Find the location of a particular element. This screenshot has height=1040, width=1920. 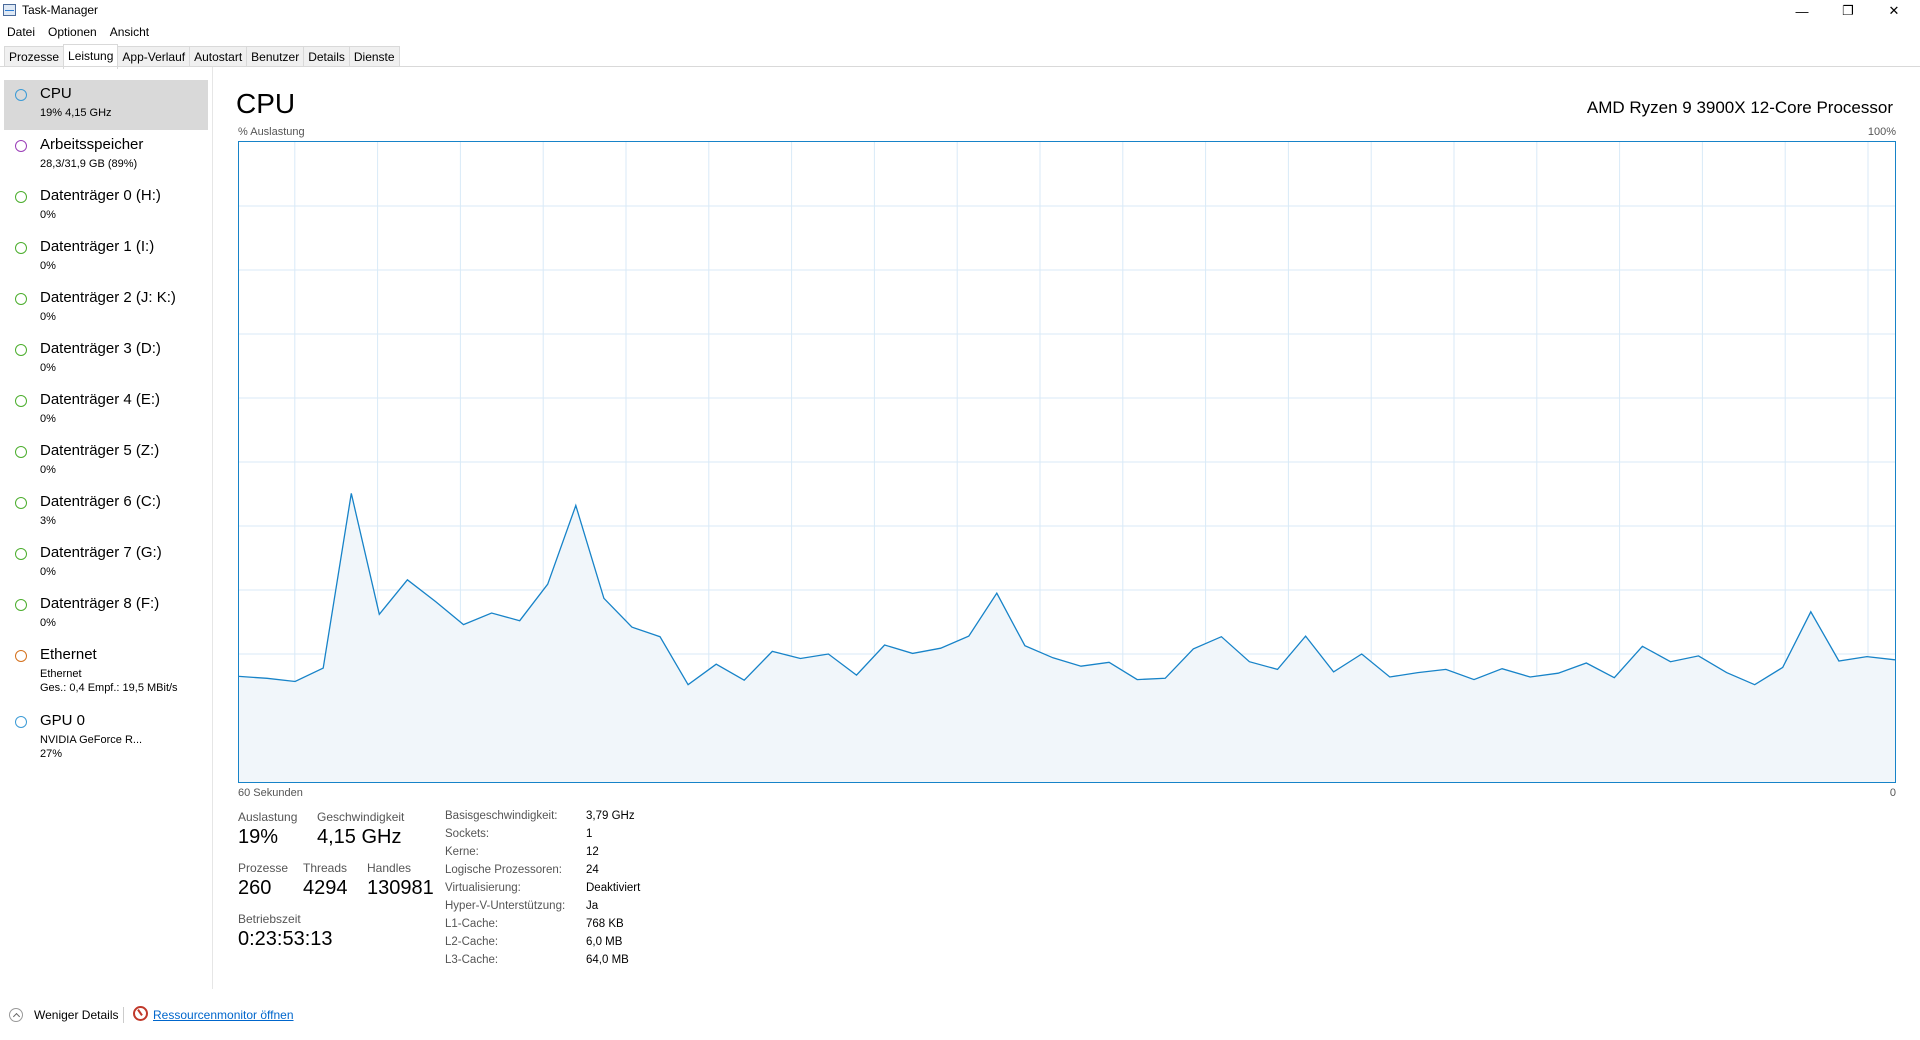

sidebar-item-title: Datenträger 3 (D:) is located at coordinates (100, 348).